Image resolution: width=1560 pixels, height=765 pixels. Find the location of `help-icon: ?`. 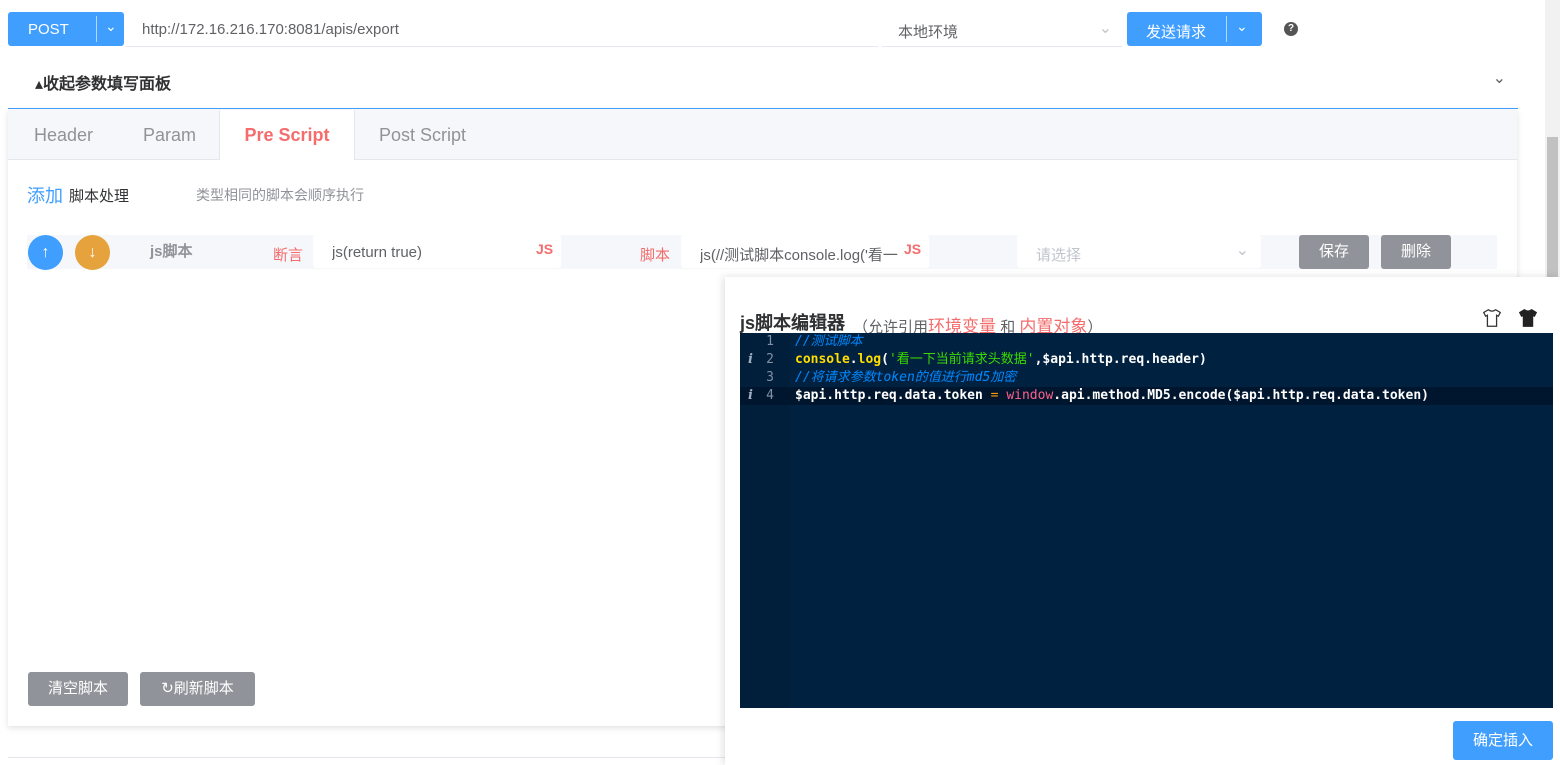

help-icon: ? is located at coordinates (1291, 29).